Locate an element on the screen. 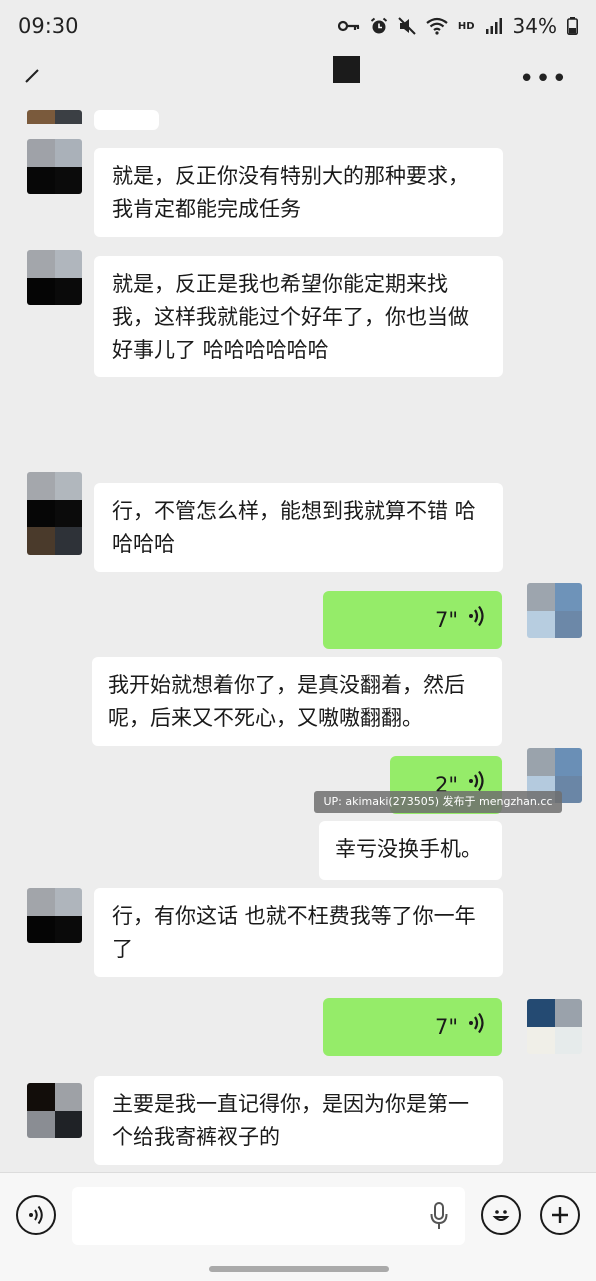 The height and width of the screenshot is (1281, 596). message-input is located at coordinates (268, 1216).